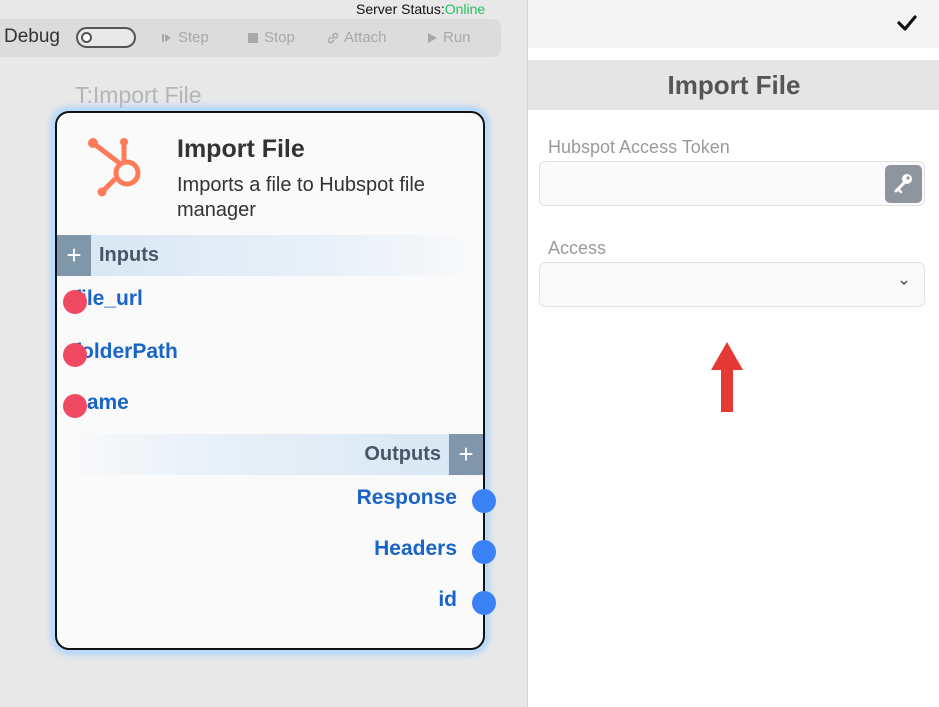  I want to click on stop-label: Stop, so click(279, 37).